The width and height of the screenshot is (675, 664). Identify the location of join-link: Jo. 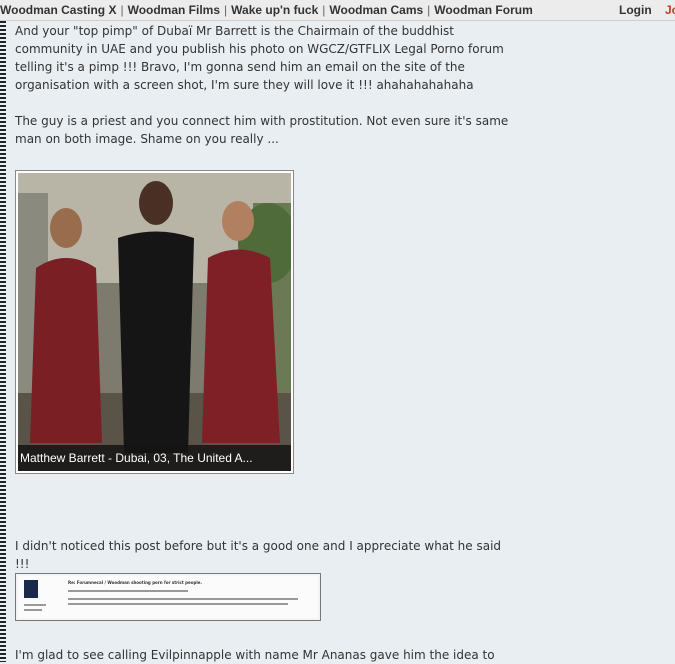
(670, 10).